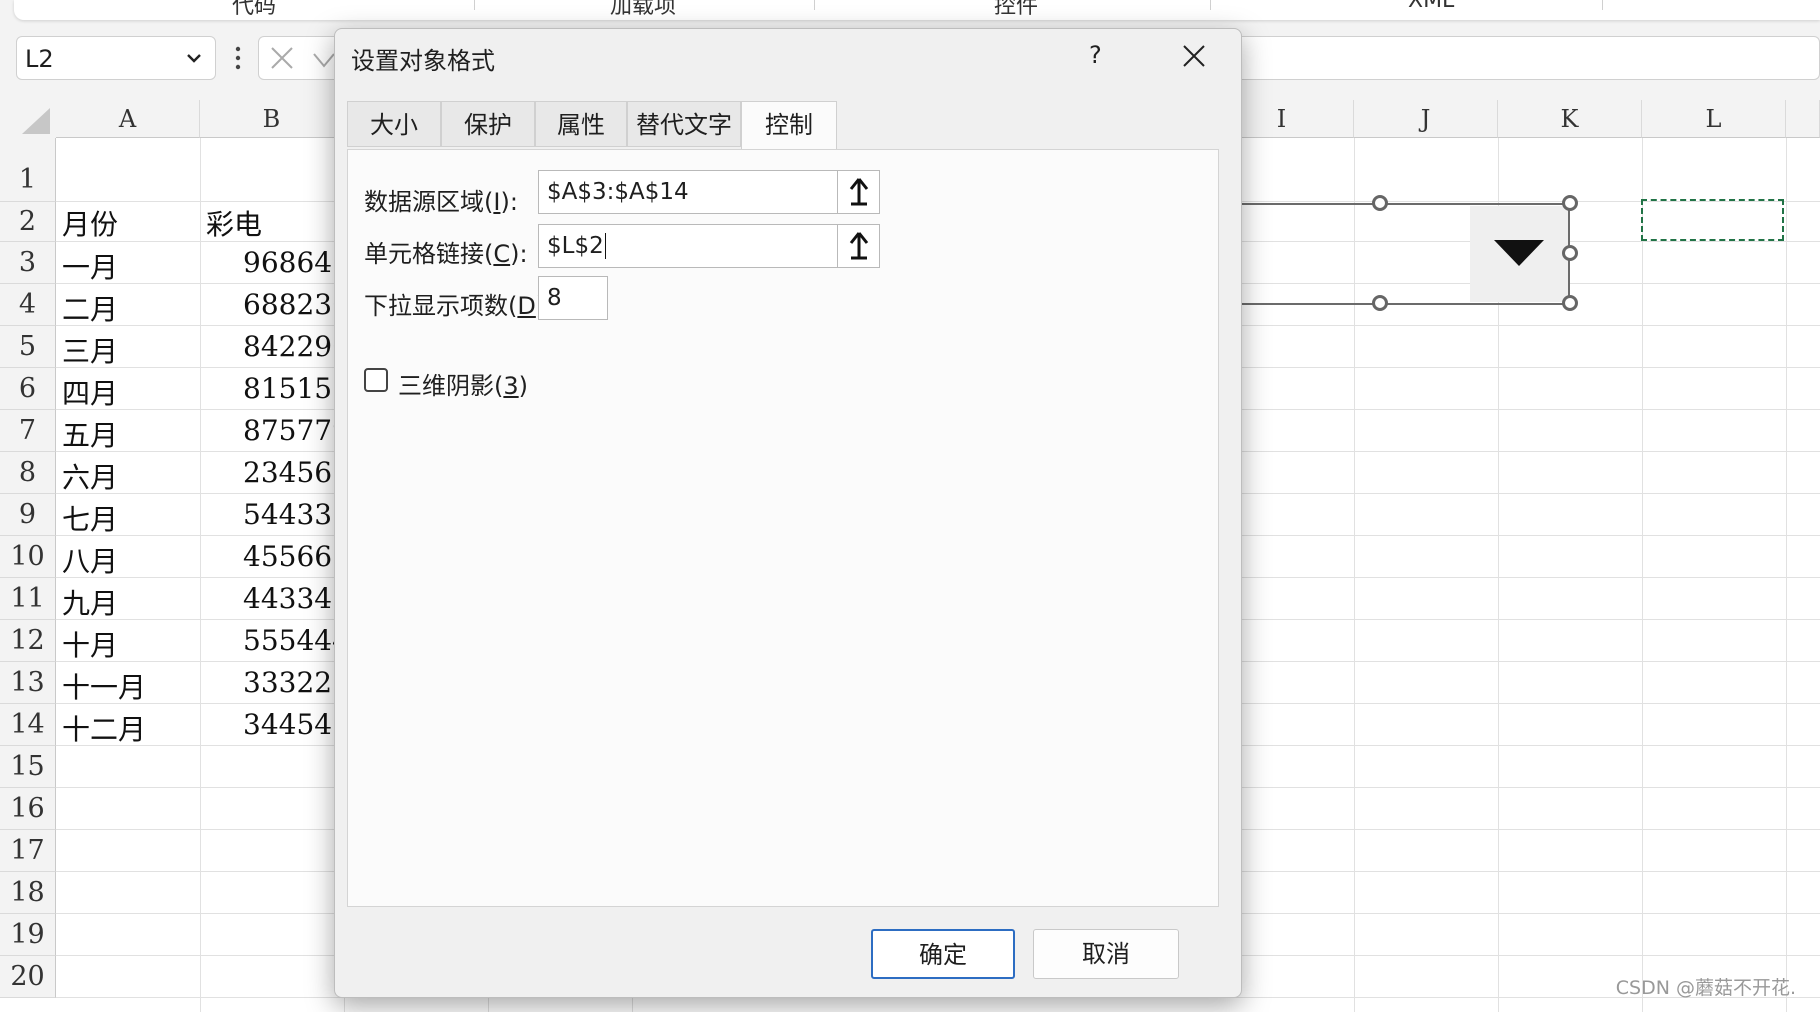  Describe the element at coordinates (1194, 56) in the screenshot. I see `close-icon` at that location.